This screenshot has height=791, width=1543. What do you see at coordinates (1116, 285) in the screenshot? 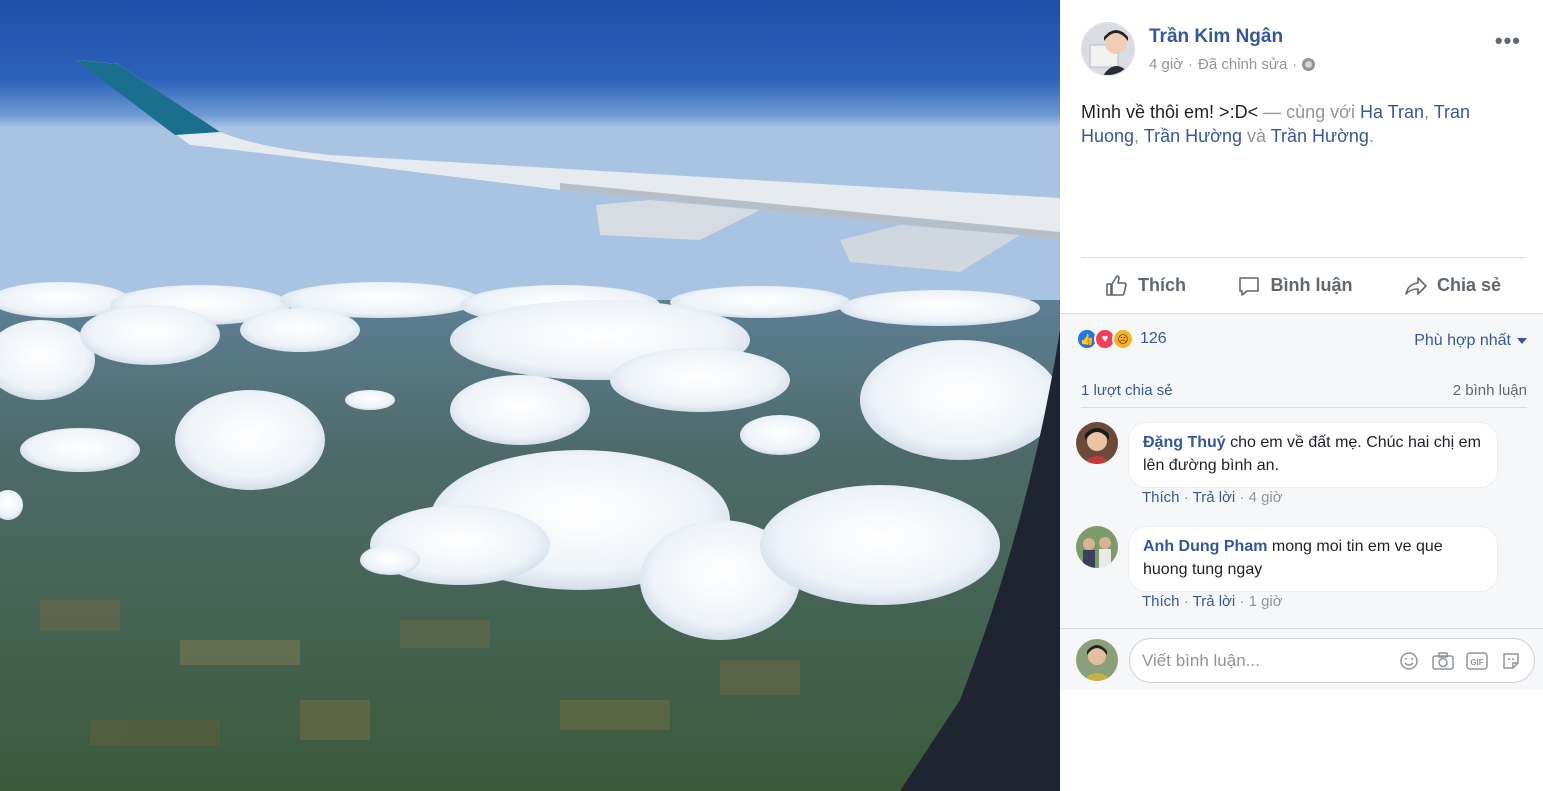
I see `thumbs-up-icon` at bounding box center [1116, 285].